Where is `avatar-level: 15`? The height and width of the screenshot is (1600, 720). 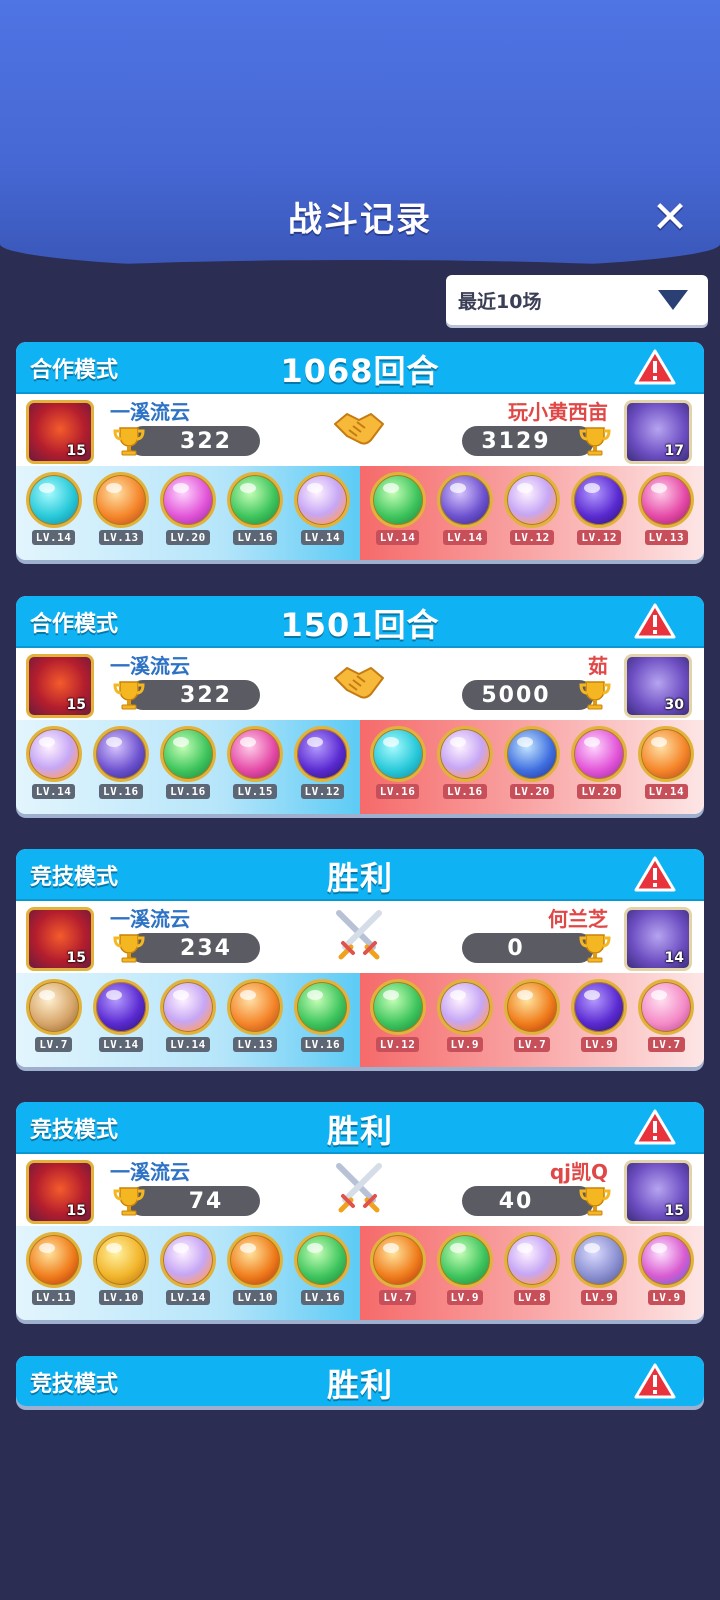
avatar-level: 15 is located at coordinates (76, 451).